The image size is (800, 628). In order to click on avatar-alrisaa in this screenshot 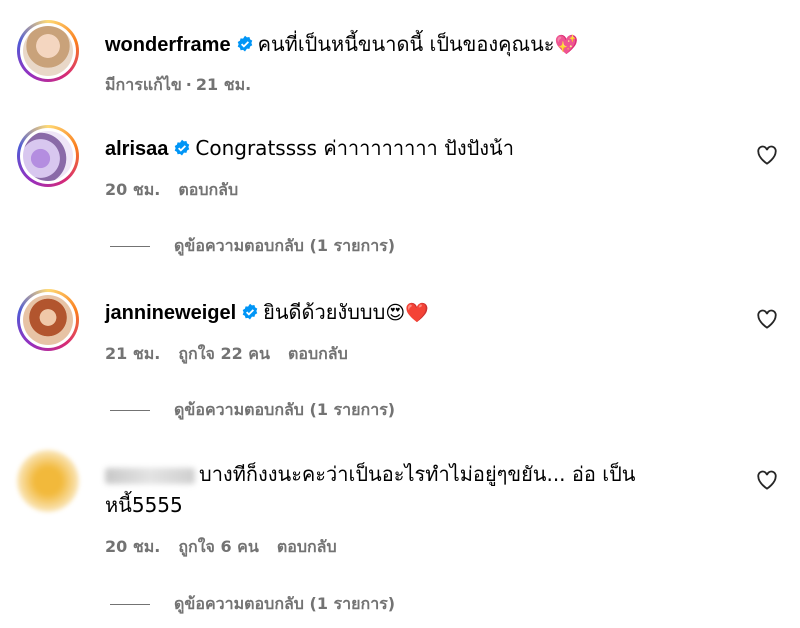, I will do `click(48, 156)`.